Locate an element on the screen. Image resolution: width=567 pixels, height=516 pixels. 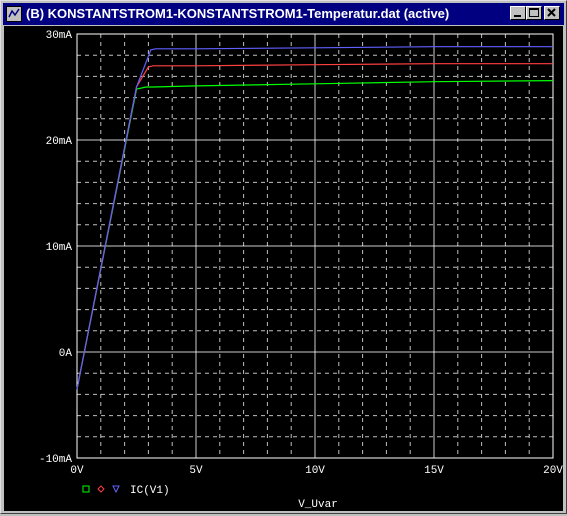
close-icon is located at coordinates (551, 12).